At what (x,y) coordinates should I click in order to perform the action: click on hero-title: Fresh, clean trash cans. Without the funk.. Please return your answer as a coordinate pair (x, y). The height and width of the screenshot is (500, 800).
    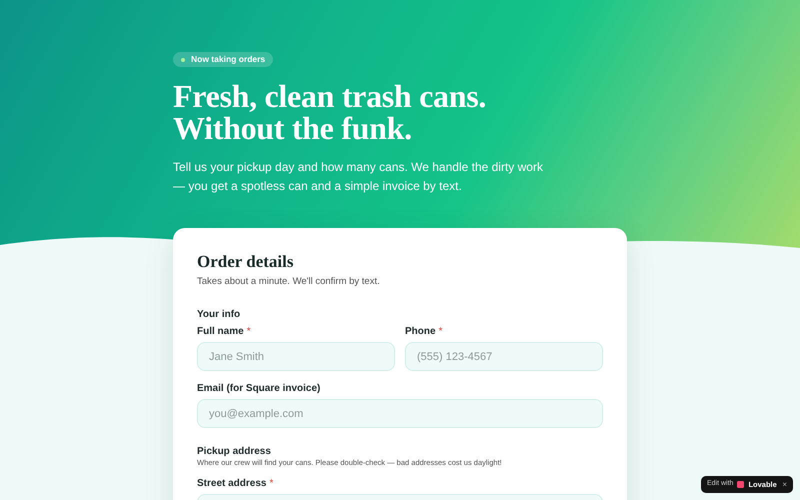
    Looking at the image, I should click on (329, 112).